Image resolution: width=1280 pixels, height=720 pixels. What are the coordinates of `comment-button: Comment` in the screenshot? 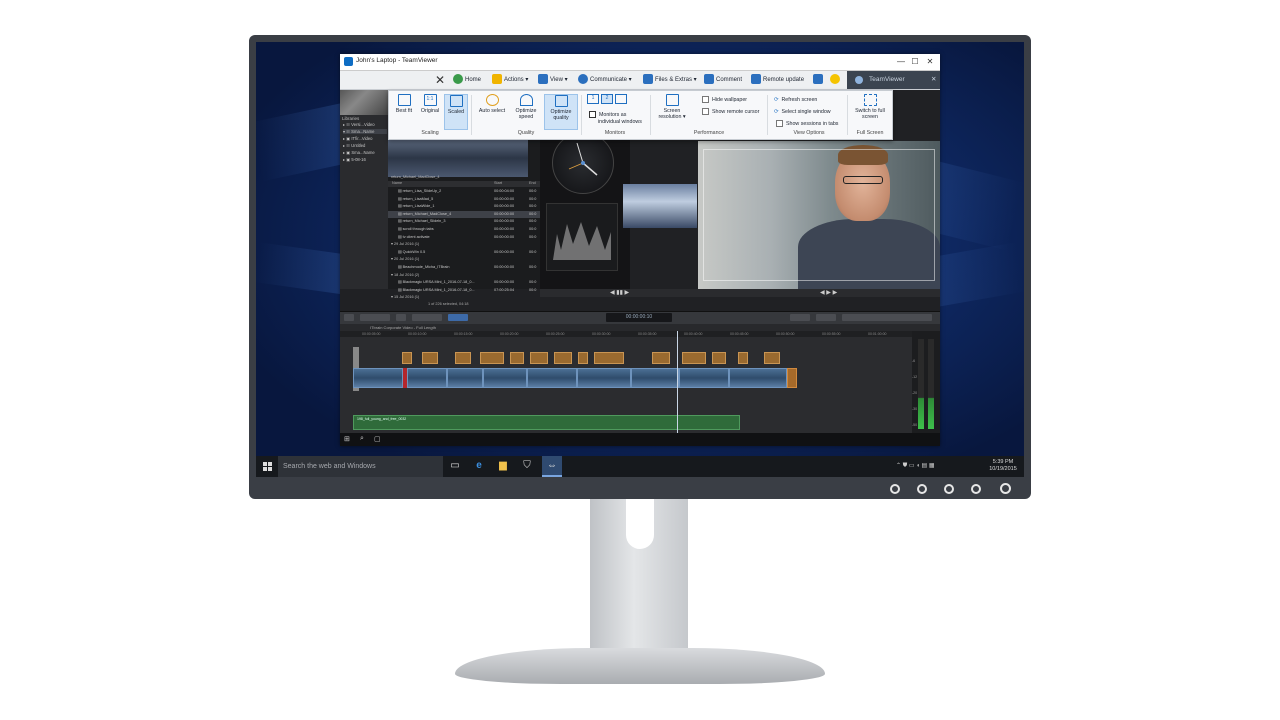 It's located at (723, 80).